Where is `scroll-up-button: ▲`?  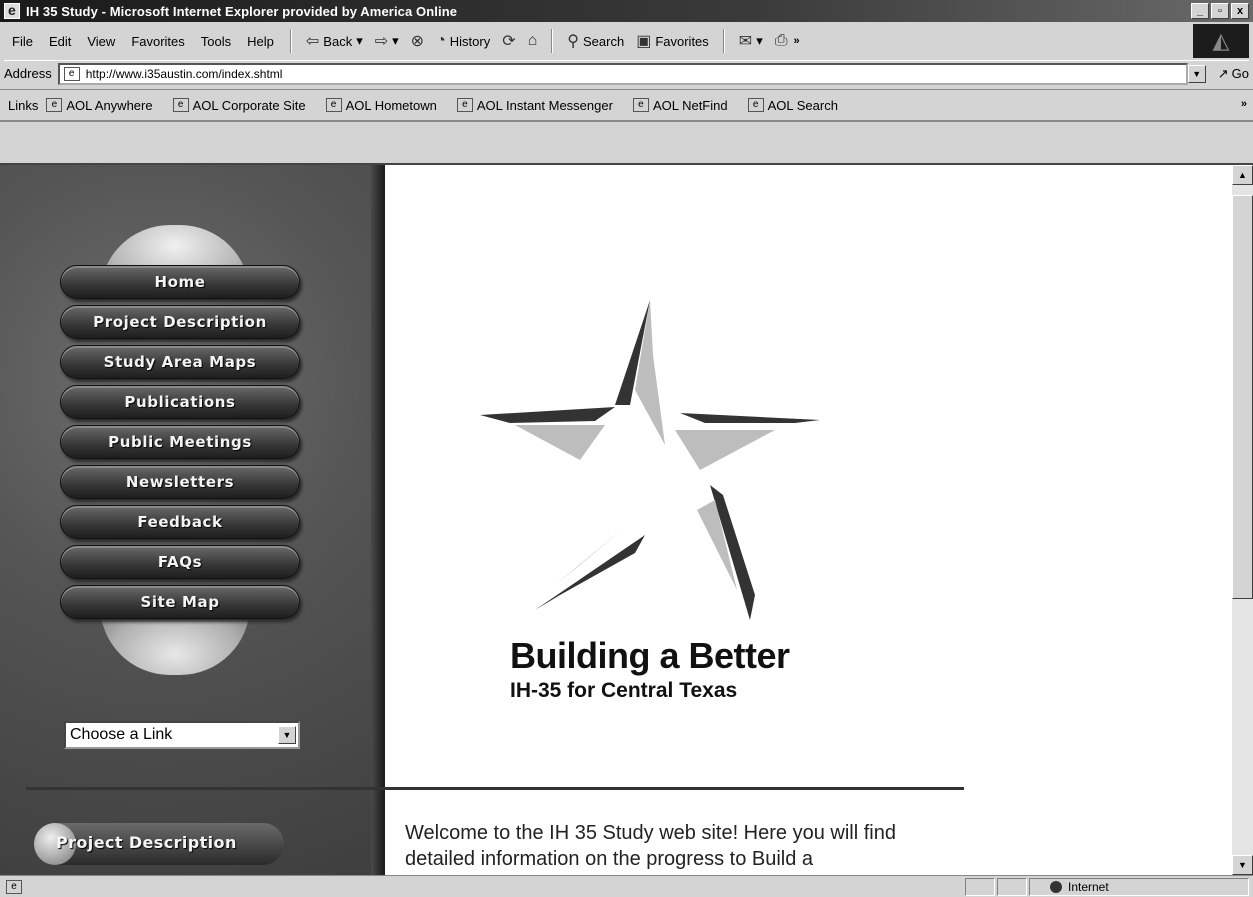
scroll-up-button: ▲ is located at coordinates (1242, 175).